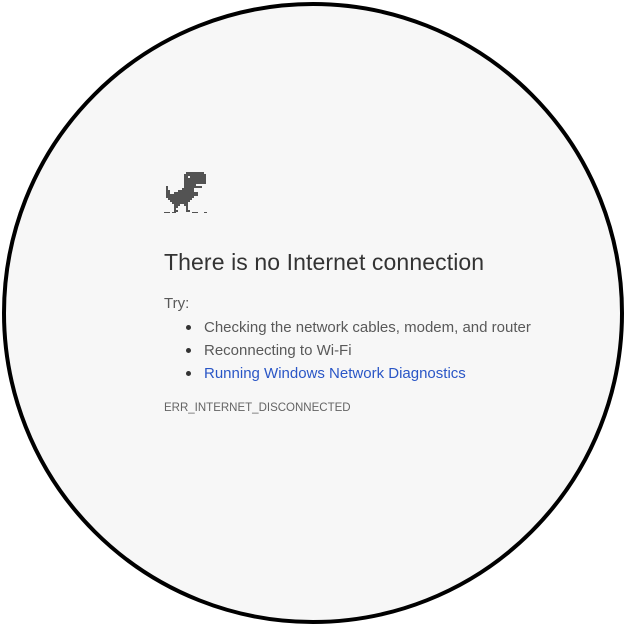 This screenshot has height=626, width=626. I want to click on try-label: Try:, so click(177, 303).